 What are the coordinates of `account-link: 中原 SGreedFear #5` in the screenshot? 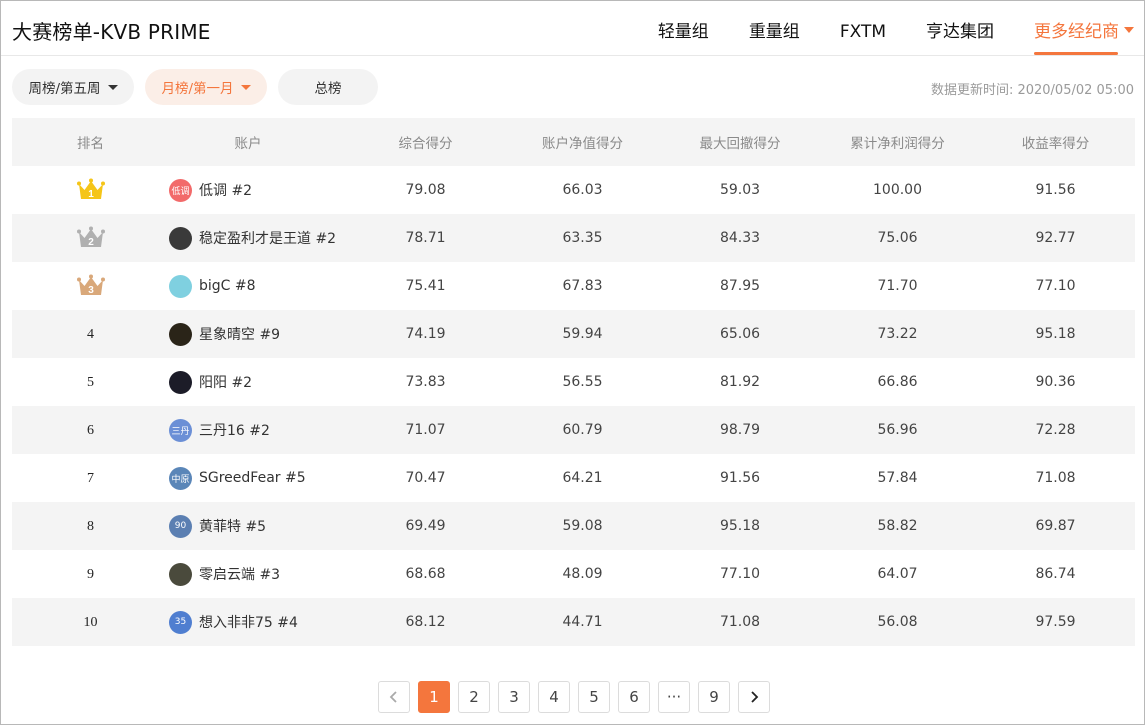 It's located at (258, 478).